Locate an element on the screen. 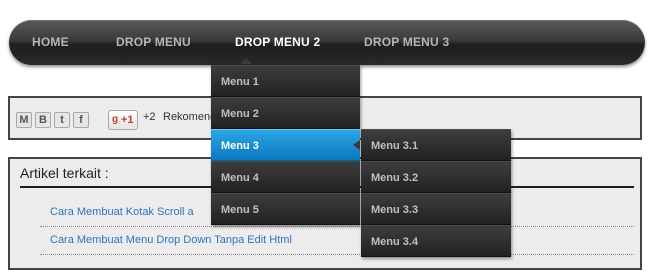 This screenshot has height=277, width=655. submenu-item-3-3: Menu 3.3 is located at coordinates (436, 209).